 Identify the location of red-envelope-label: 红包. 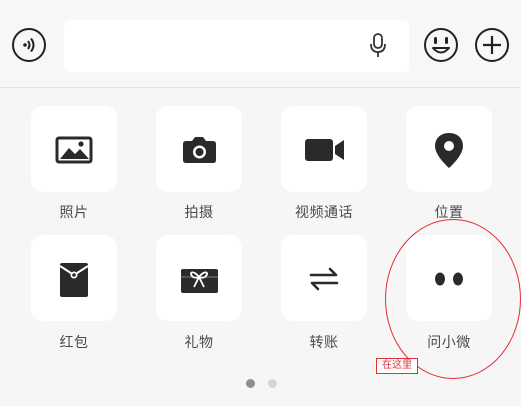
(74, 343).